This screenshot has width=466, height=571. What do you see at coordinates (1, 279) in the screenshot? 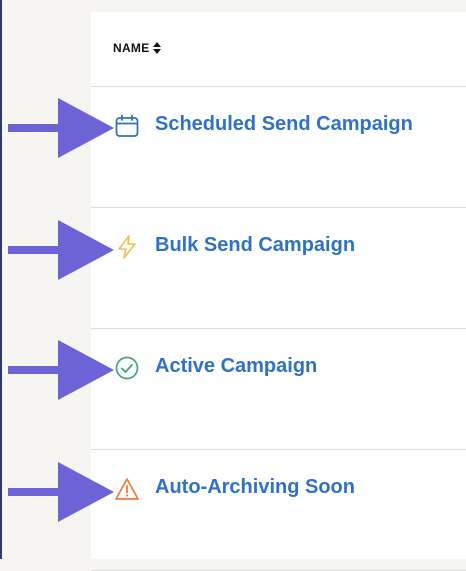
I see `left-edge-border` at bounding box center [1, 279].